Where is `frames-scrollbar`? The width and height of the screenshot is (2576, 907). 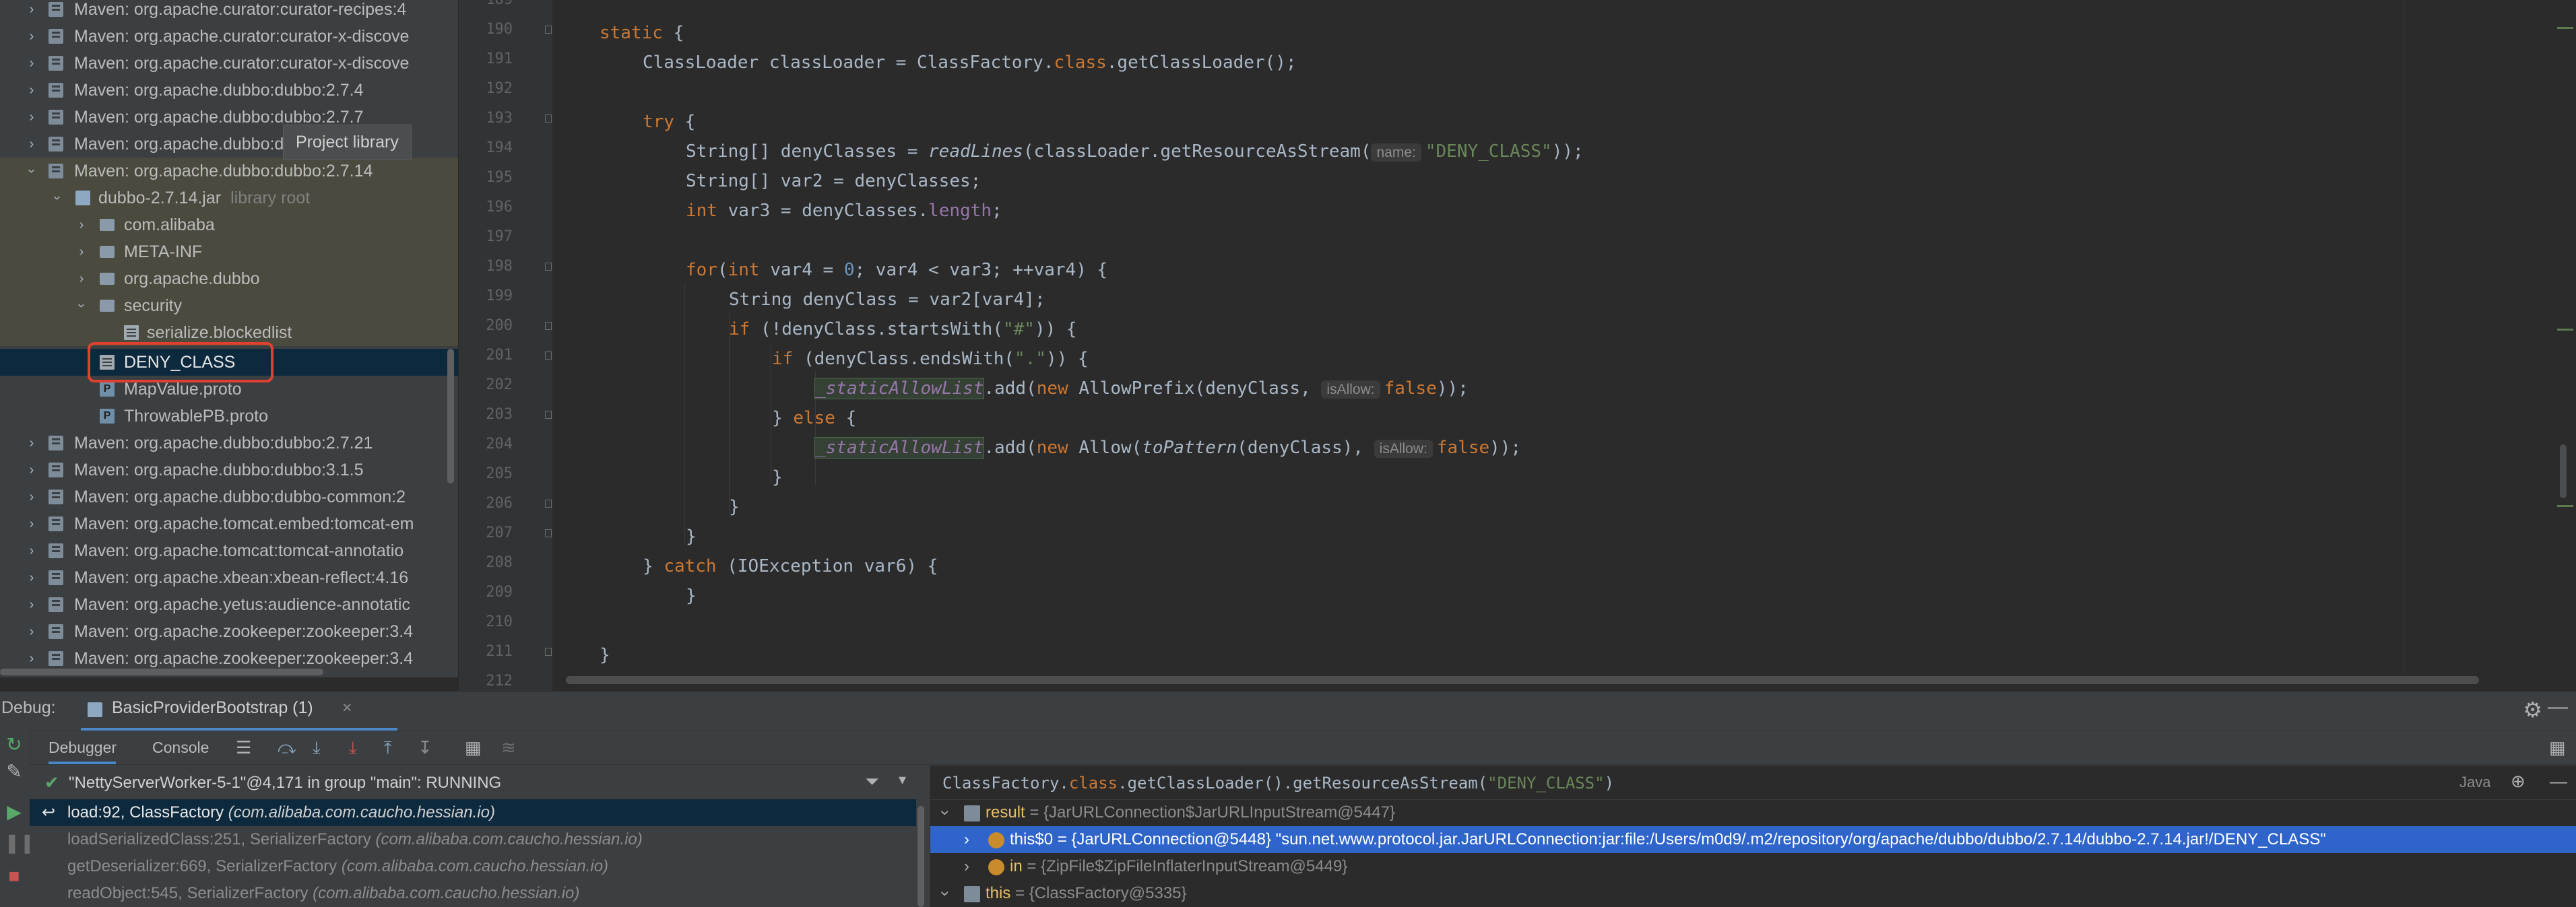
frames-scrollbar is located at coordinates (921, 856).